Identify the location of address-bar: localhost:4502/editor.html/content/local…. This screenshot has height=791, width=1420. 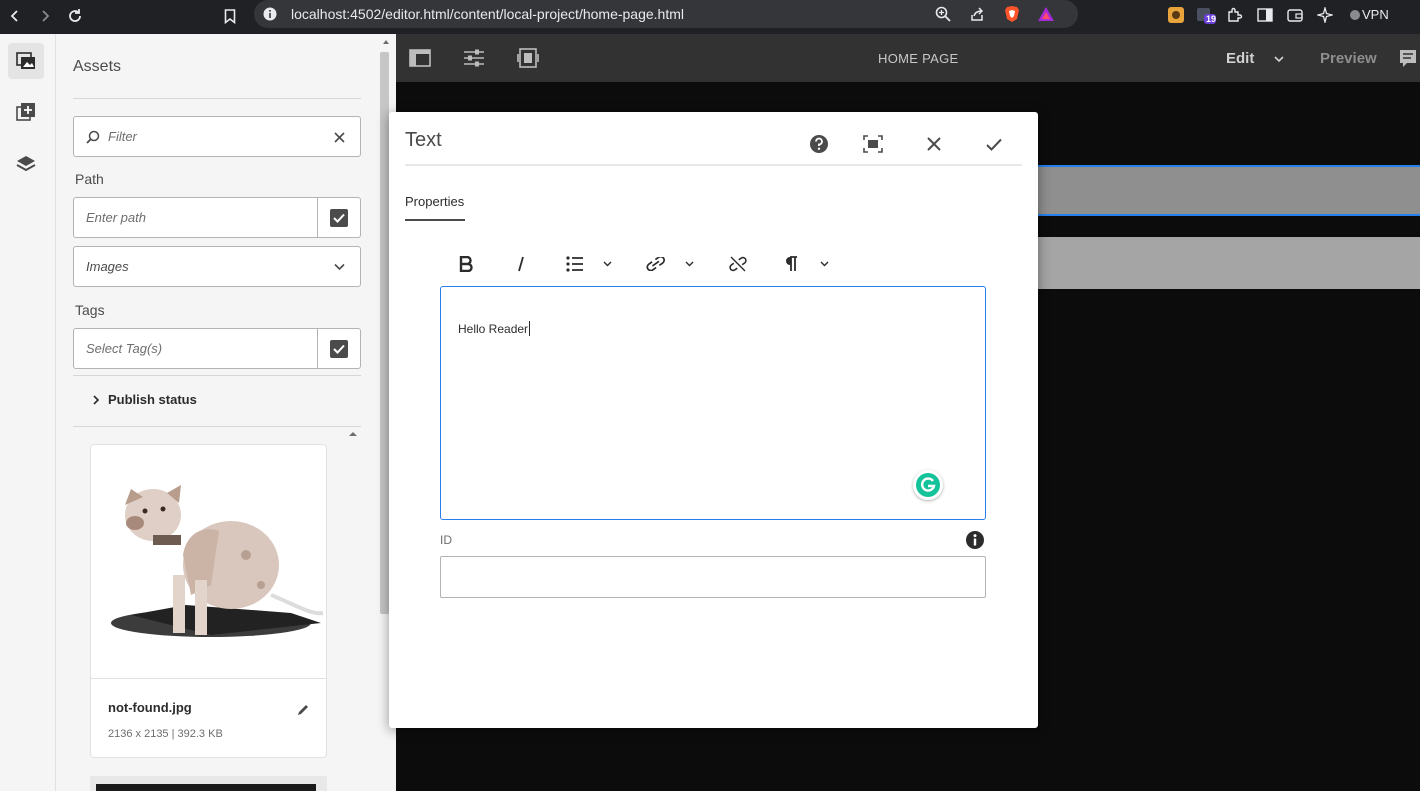
(666, 14).